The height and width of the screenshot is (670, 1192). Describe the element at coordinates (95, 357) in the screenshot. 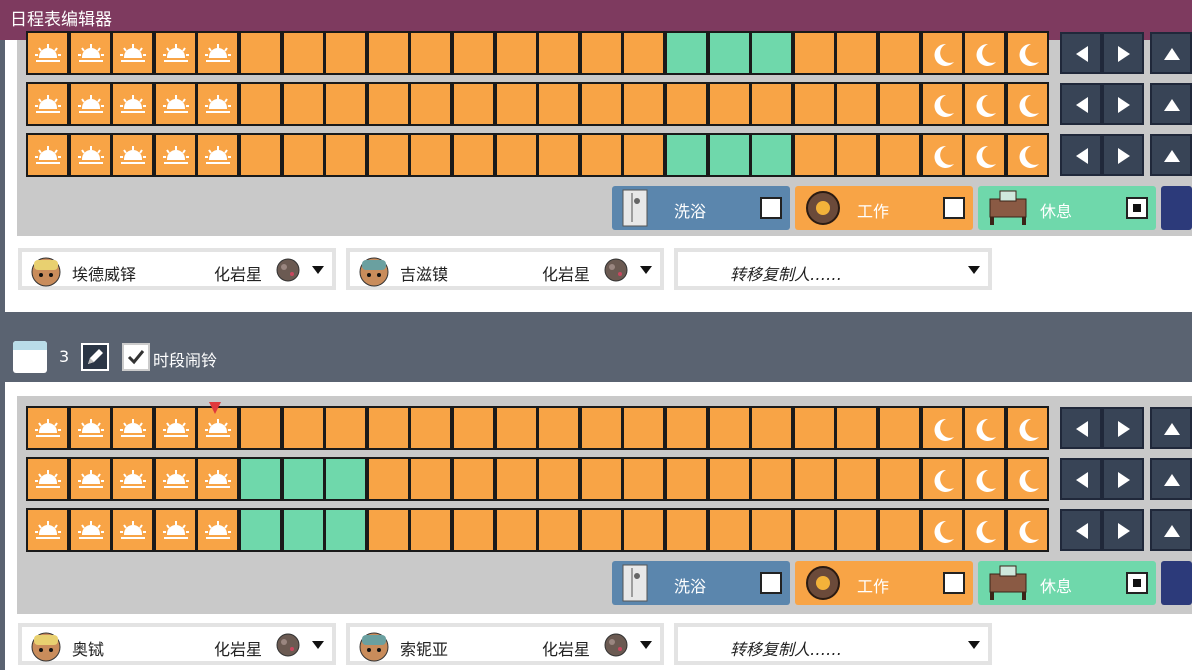

I see `rename-pencil-icon` at that location.